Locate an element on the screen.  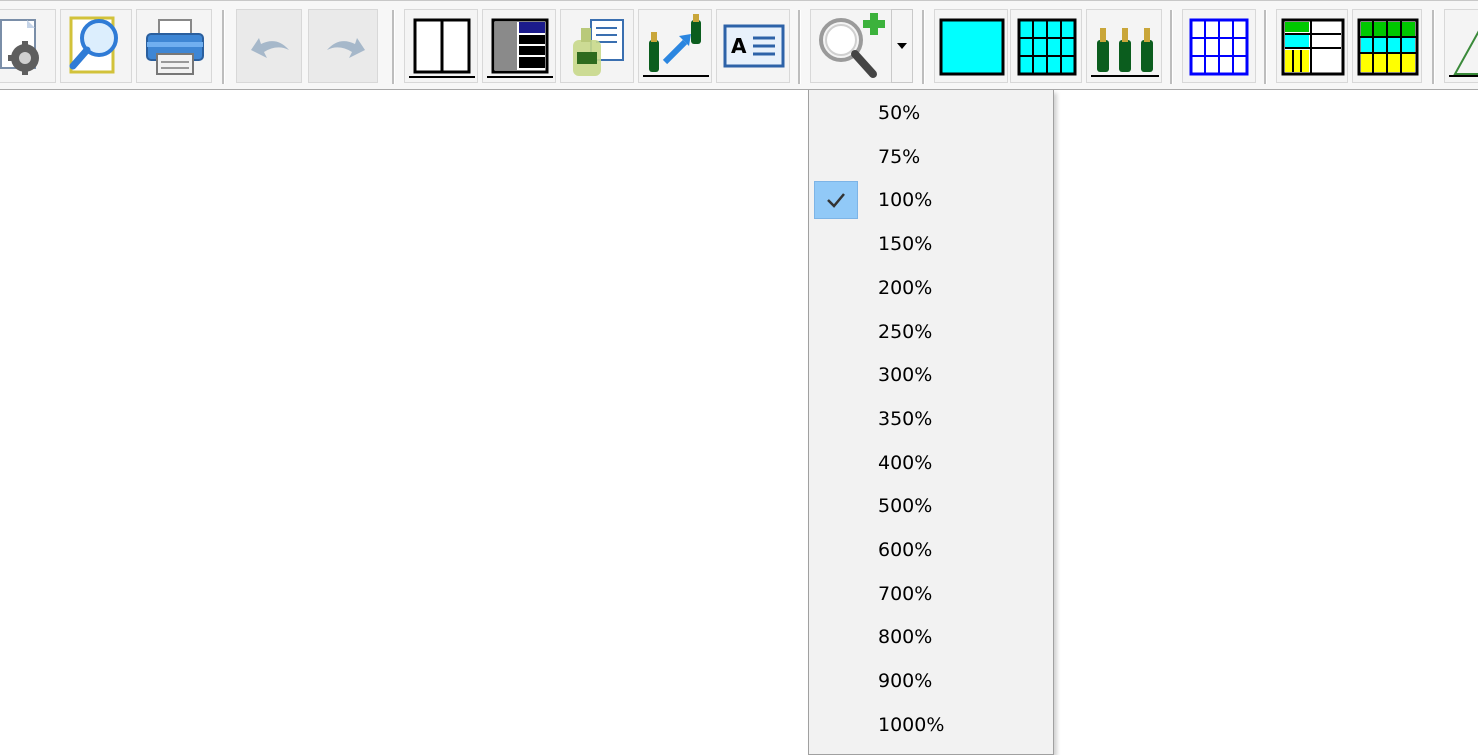
chevron-down-icon is located at coordinates (902, 46).